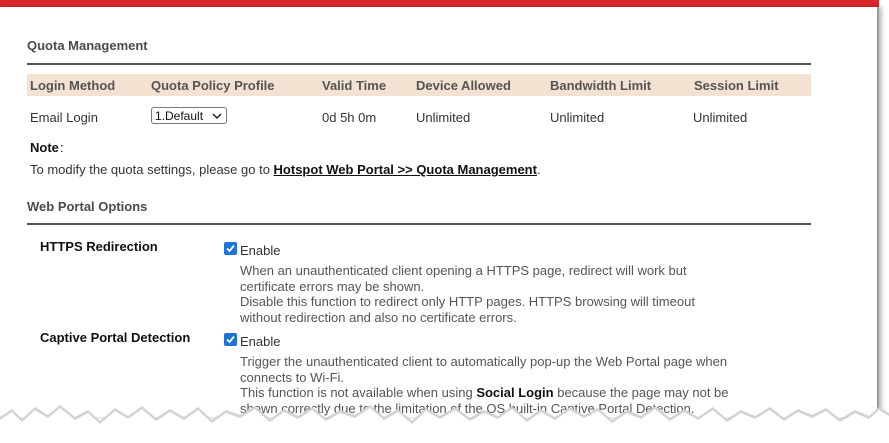  I want to click on note-colon: :, so click(62, 147).